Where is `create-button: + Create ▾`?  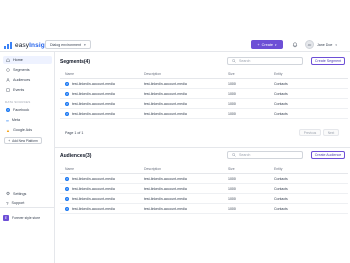
create-button: + Create ▾ is located at coordinates (267, 44).